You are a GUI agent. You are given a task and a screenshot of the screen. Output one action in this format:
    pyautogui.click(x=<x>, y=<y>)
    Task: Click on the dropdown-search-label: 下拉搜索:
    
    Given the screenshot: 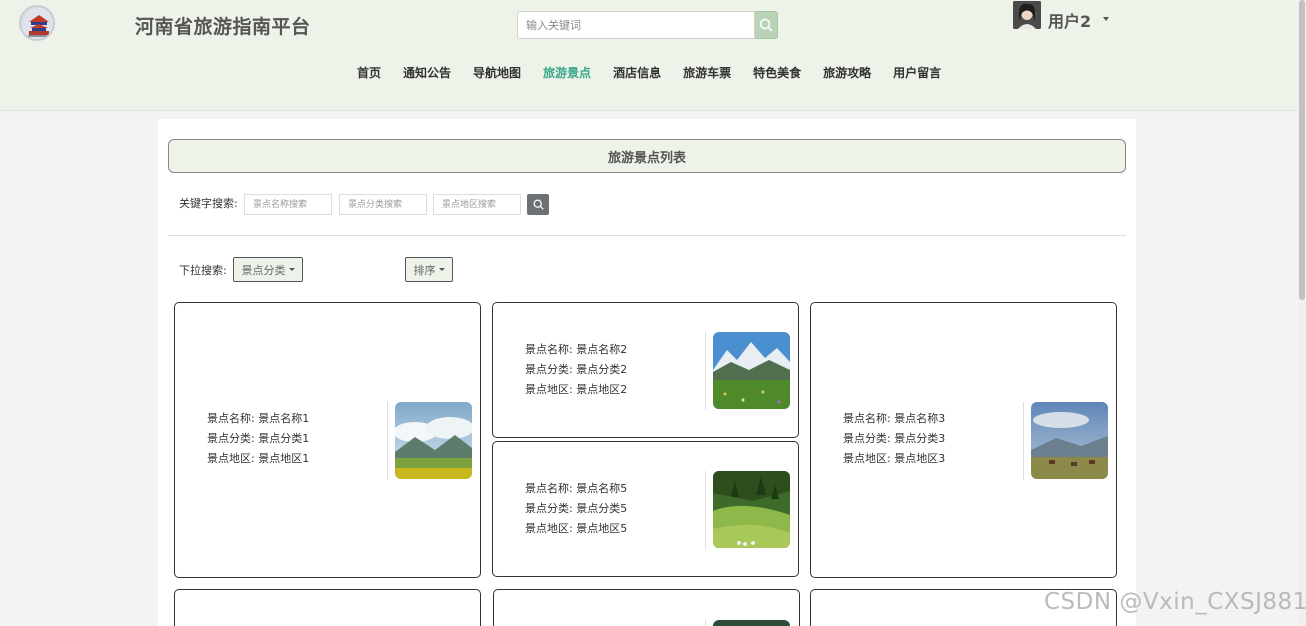 What is the action you would take?
    pyautogui.click(x=203, y=270)
    